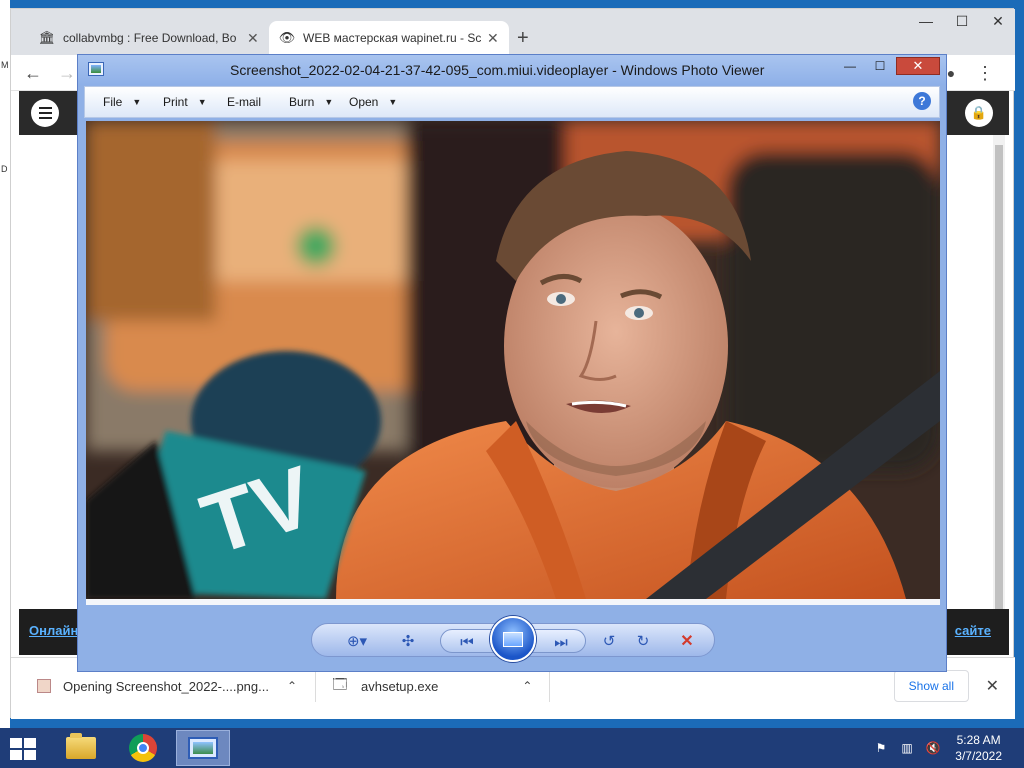 Image resolution: width=1024 pixels, height=768 pixels. I want to click on tab-title: collabvmbg : Free Download, Bo, so click(150, 38).